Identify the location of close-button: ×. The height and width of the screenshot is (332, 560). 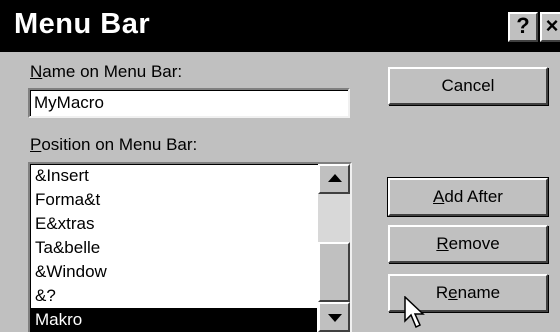
(550, 27).